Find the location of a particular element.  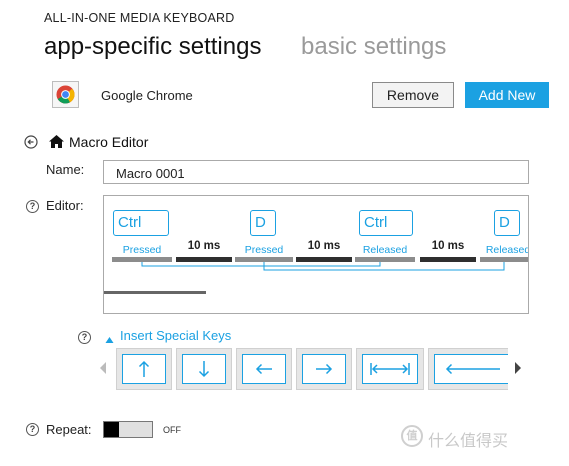

backspace-key-icon is located at coordinates (468, 369).